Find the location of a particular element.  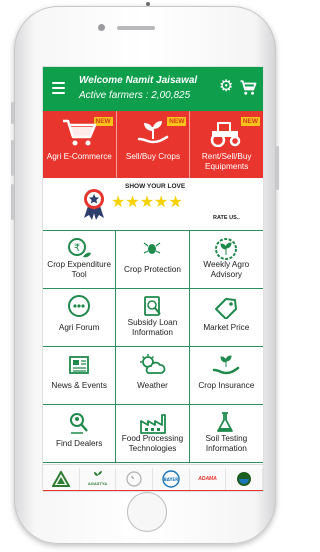

service-label: Subsidy Loan Information is located at coordinates (152, 327).